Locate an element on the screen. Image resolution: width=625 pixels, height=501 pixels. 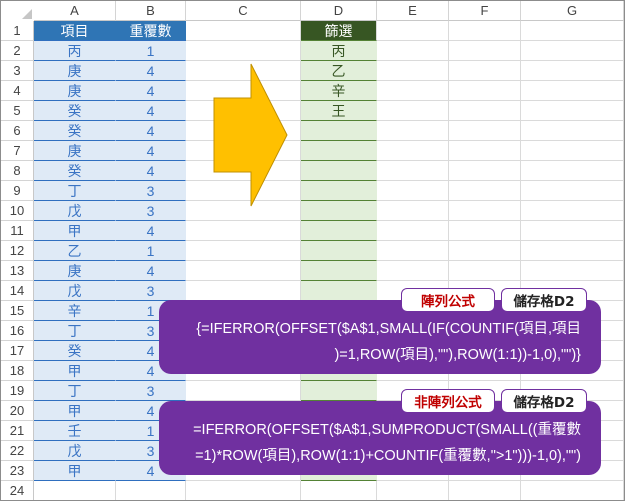
cell-f12 is located at coordinates (485, 251).